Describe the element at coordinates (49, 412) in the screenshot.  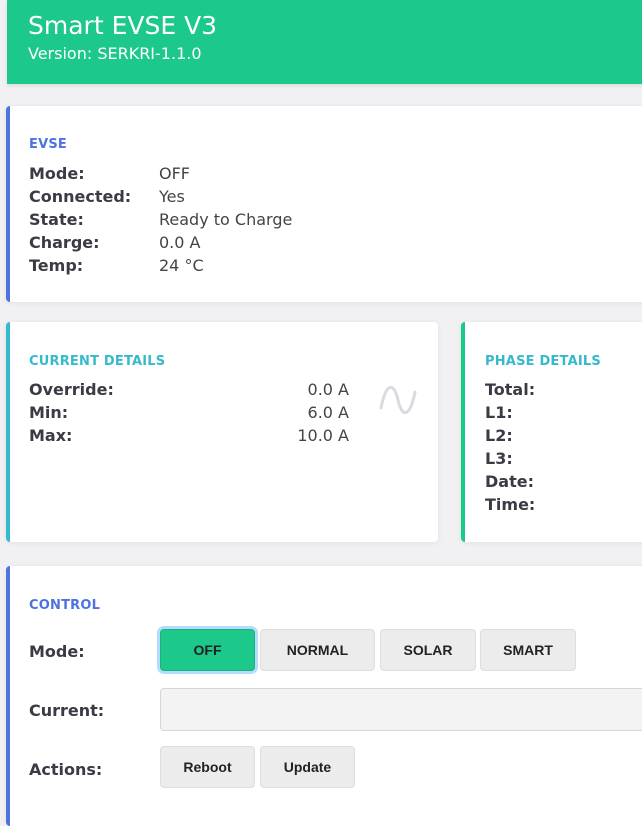
I see `min-label: Min:` at that location.